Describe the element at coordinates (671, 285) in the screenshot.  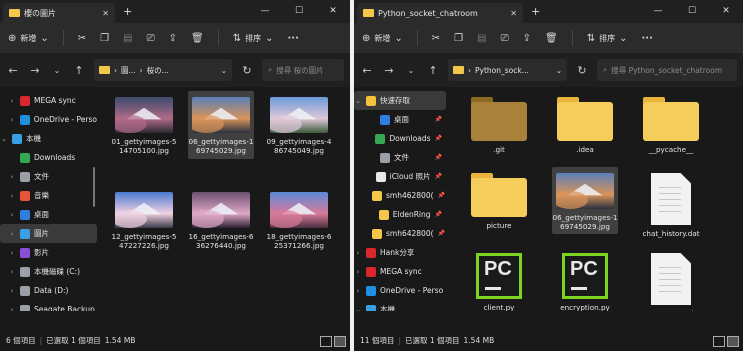
I see `file-item-readme-md: README.md` at that location.